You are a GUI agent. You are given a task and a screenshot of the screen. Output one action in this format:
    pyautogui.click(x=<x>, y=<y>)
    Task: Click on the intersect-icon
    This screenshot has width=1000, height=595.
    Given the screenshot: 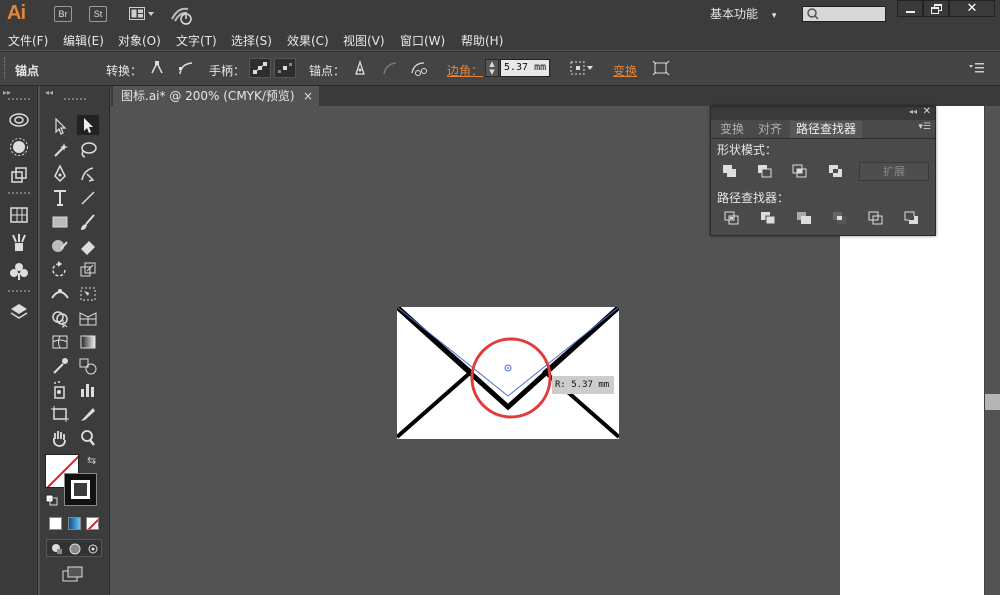 What is the action you would take?
    pyautogui.click(x=800, y=171)
    